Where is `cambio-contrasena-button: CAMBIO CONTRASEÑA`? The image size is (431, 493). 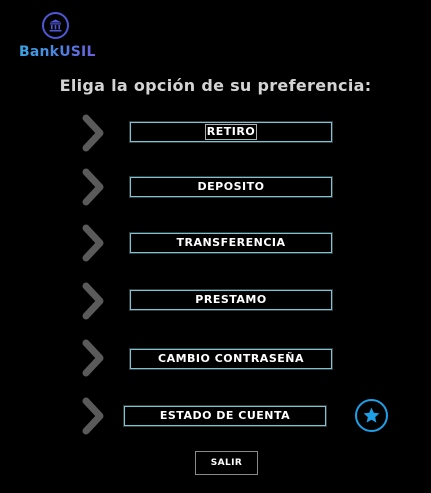
cambio-contrasena-button: CAMBIO CONTRASEÑA is located at coordinates (231, 359).